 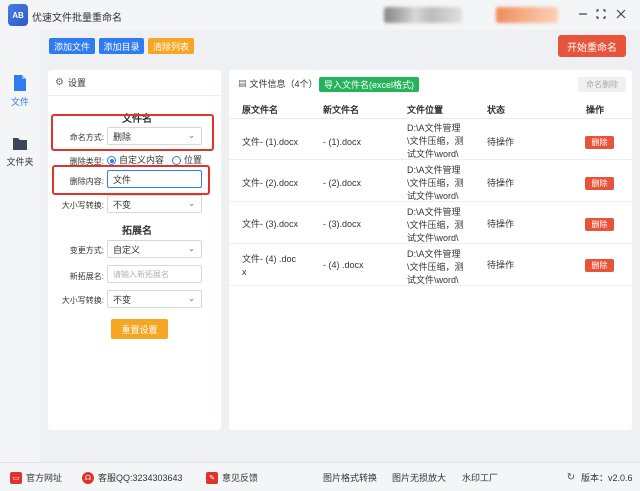 What do you see at coordinates (122, 204) in the screenshot?
I see `case-value: 不变` at bounding box center [122, 204].